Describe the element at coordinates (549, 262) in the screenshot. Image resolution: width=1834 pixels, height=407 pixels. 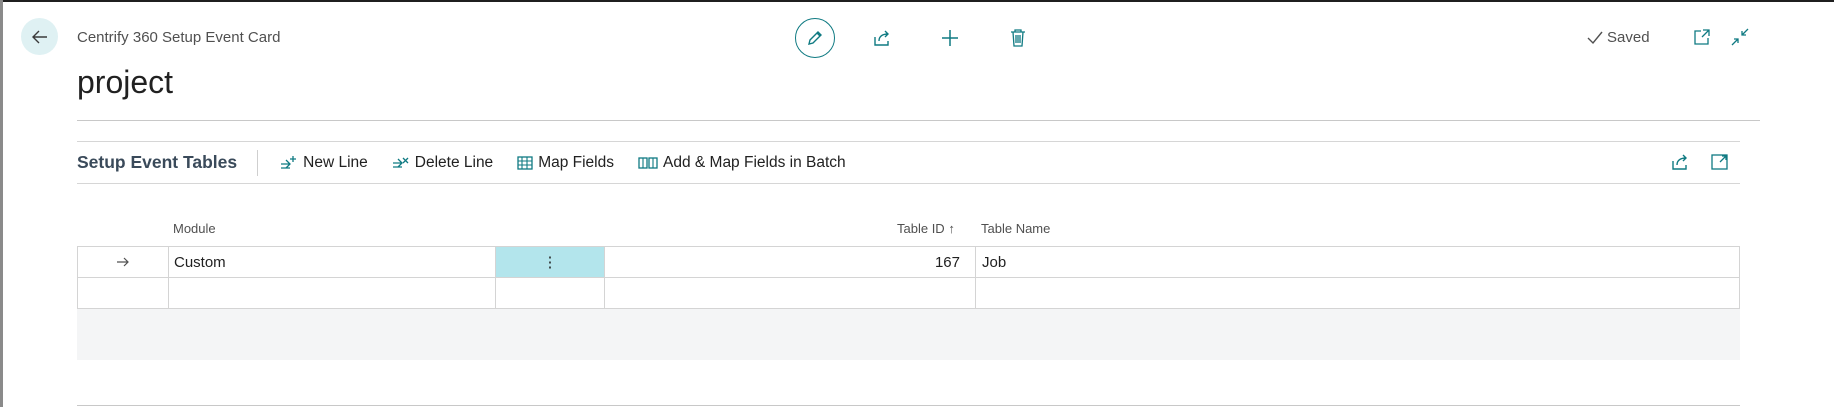
I see `row-menu-button: ⋮` at that location.